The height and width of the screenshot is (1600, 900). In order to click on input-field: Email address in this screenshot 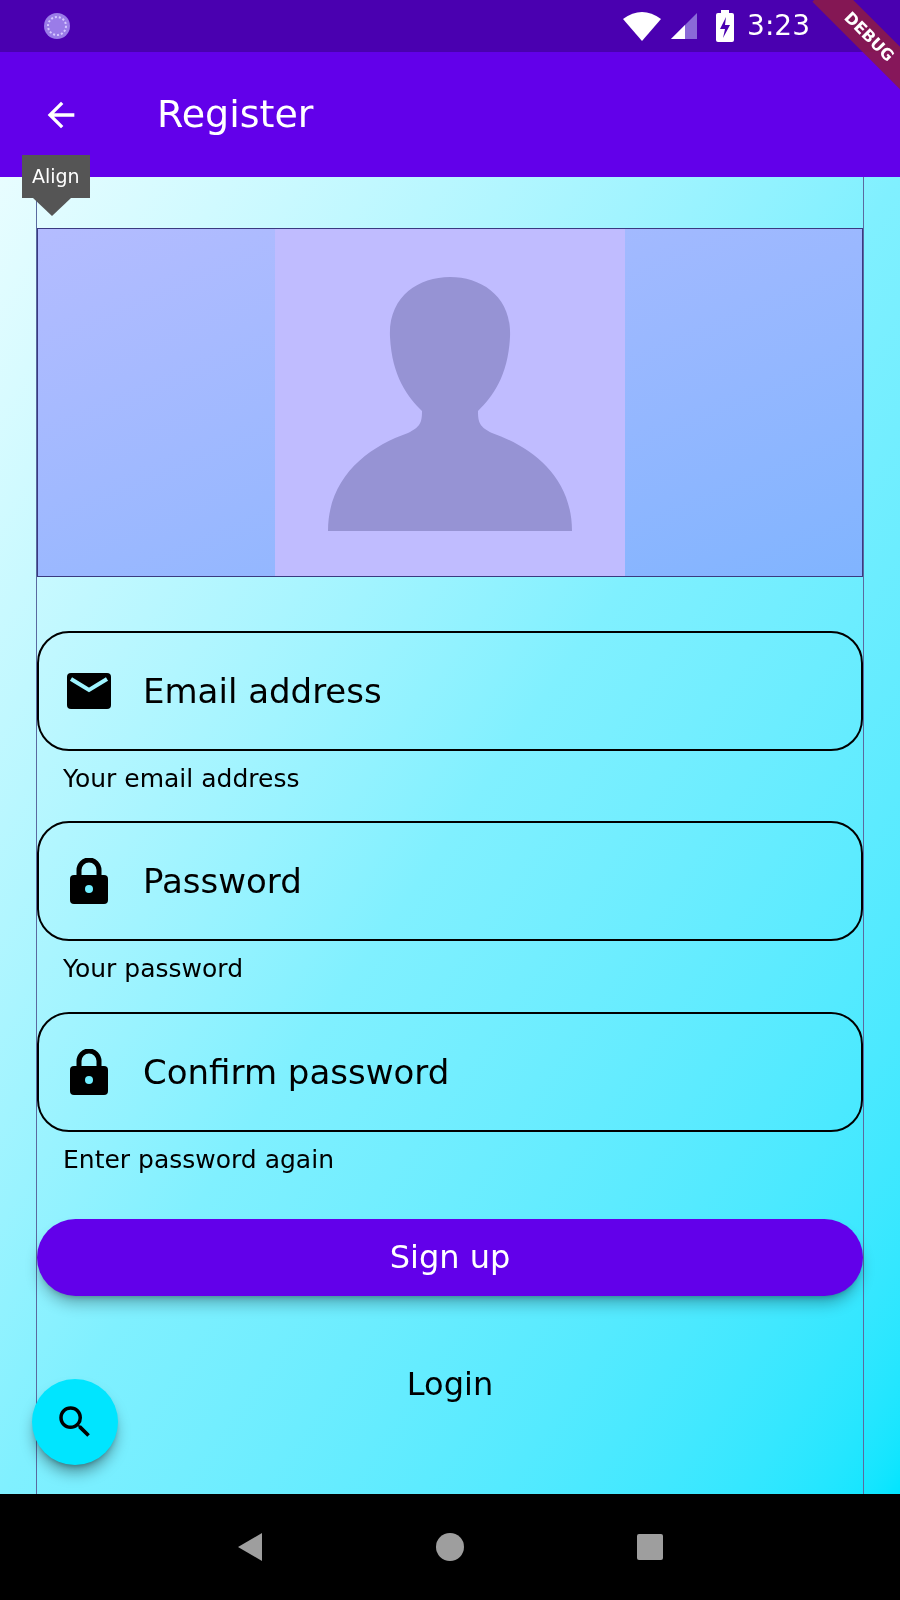, I will do `click(450, 691)`.